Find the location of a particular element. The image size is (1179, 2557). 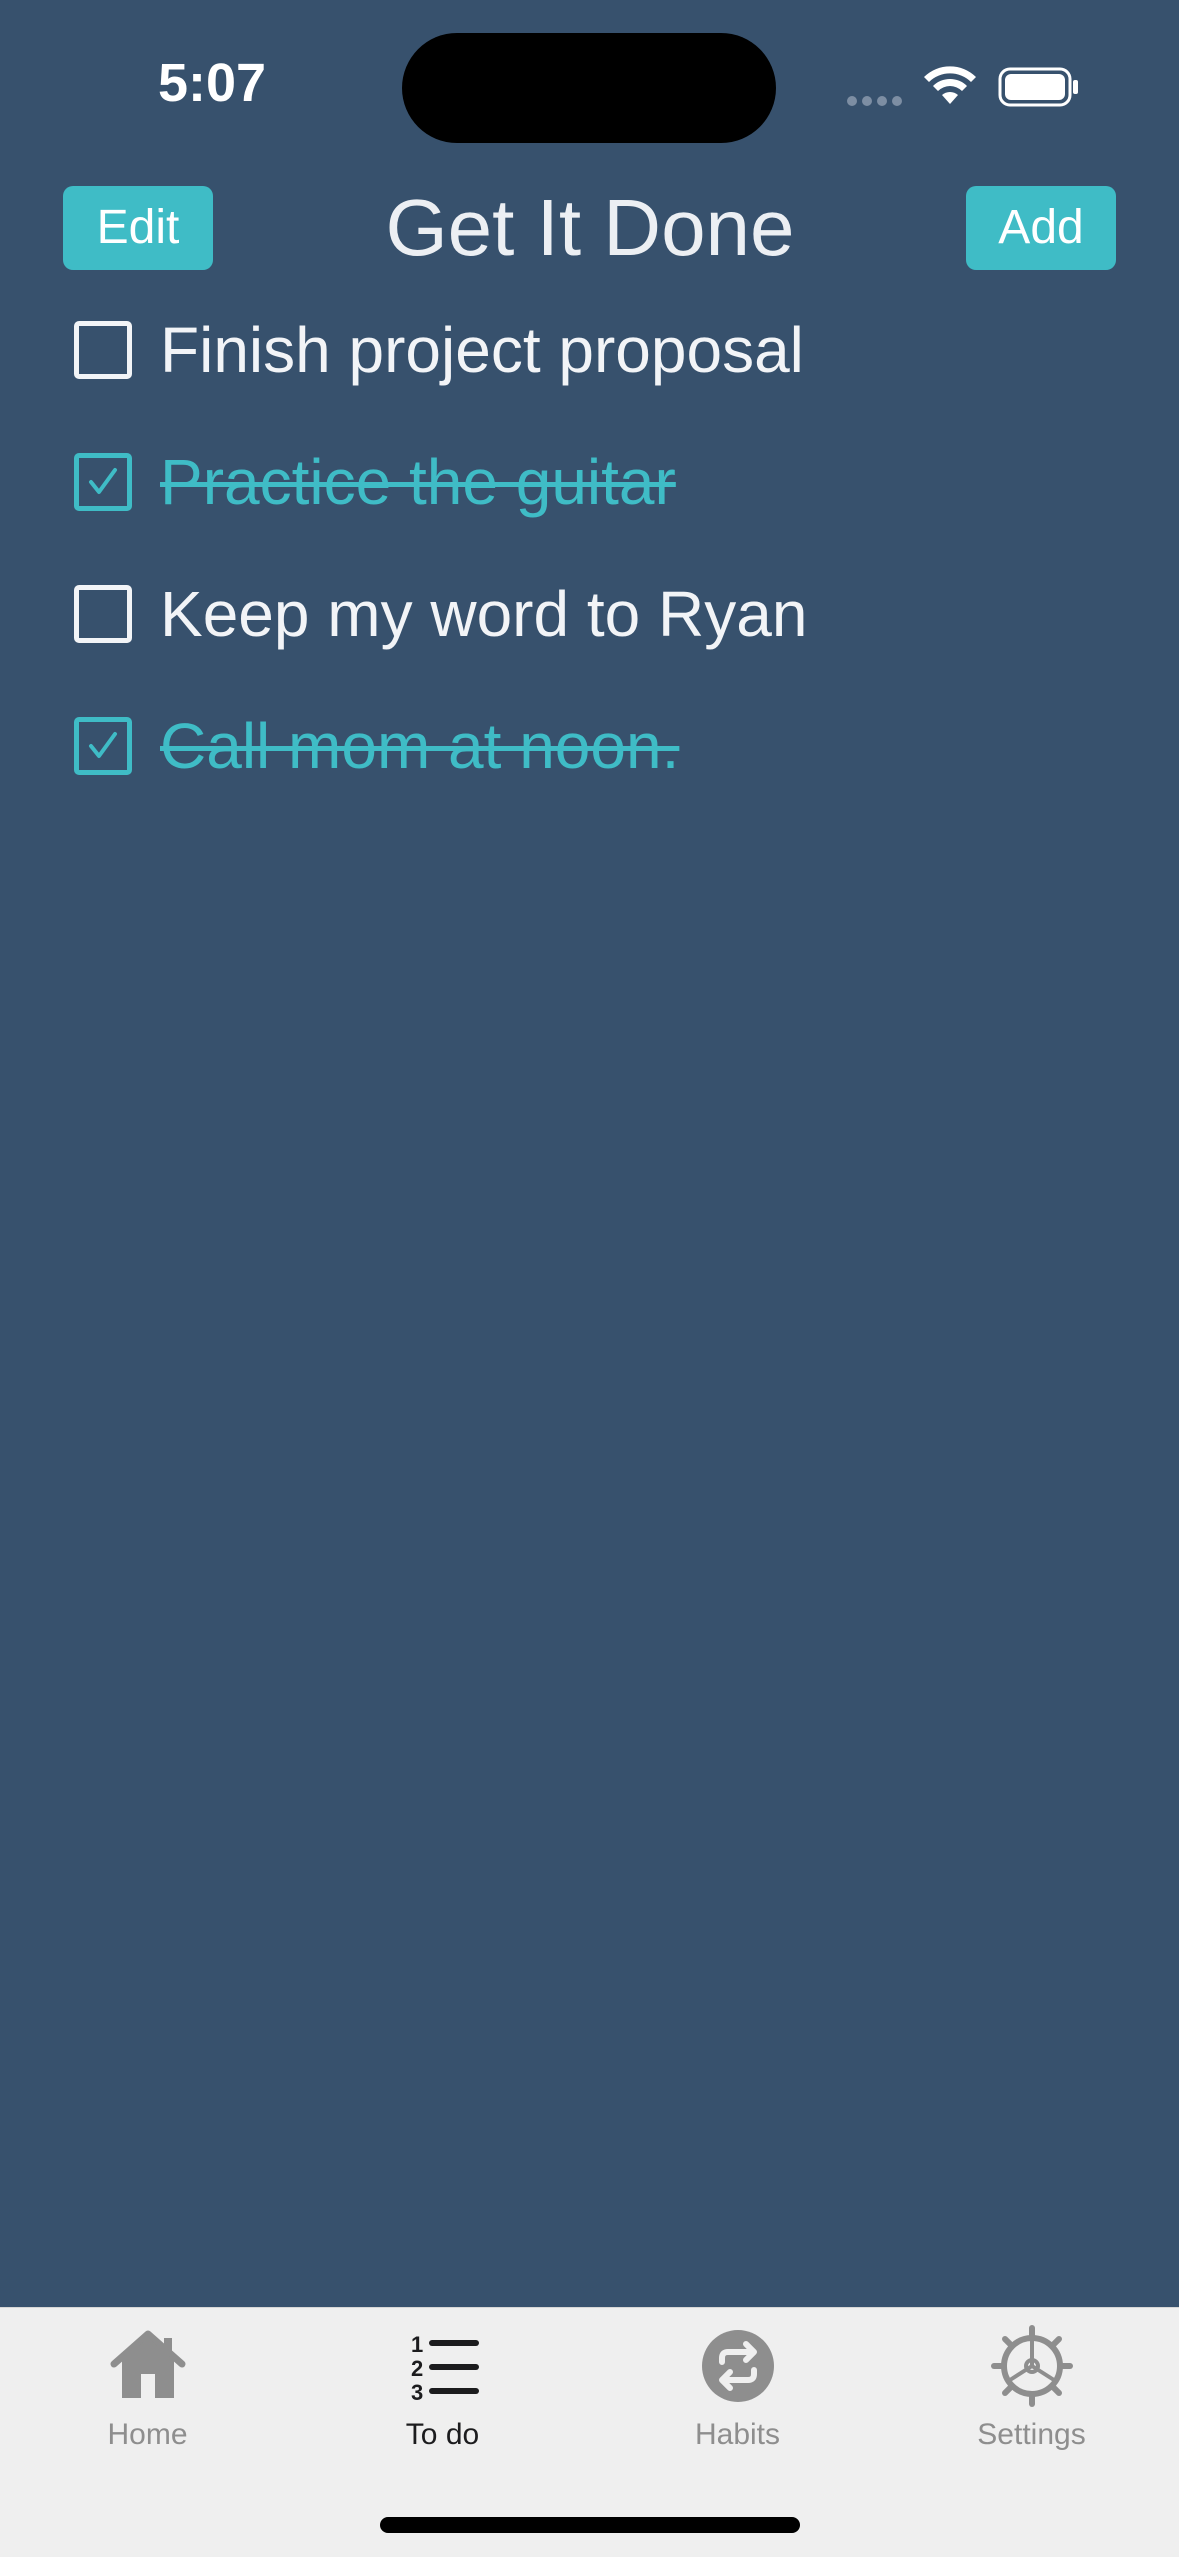

tab-label: Home is located at coordinates (147, 2434).